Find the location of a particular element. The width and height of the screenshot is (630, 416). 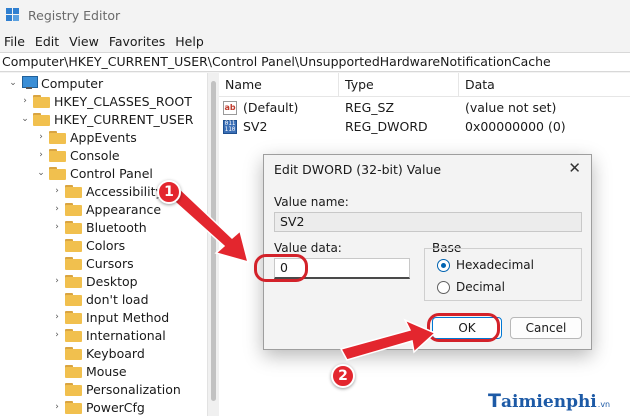

step-1-badge: 1 is located at coordinates (169, 192).